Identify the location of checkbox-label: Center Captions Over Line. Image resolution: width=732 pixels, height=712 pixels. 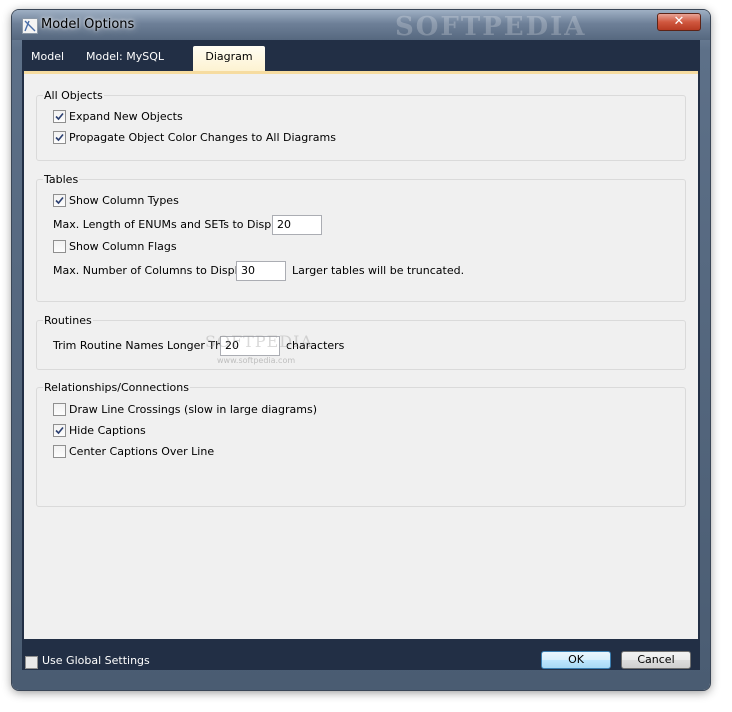
(142, 451).